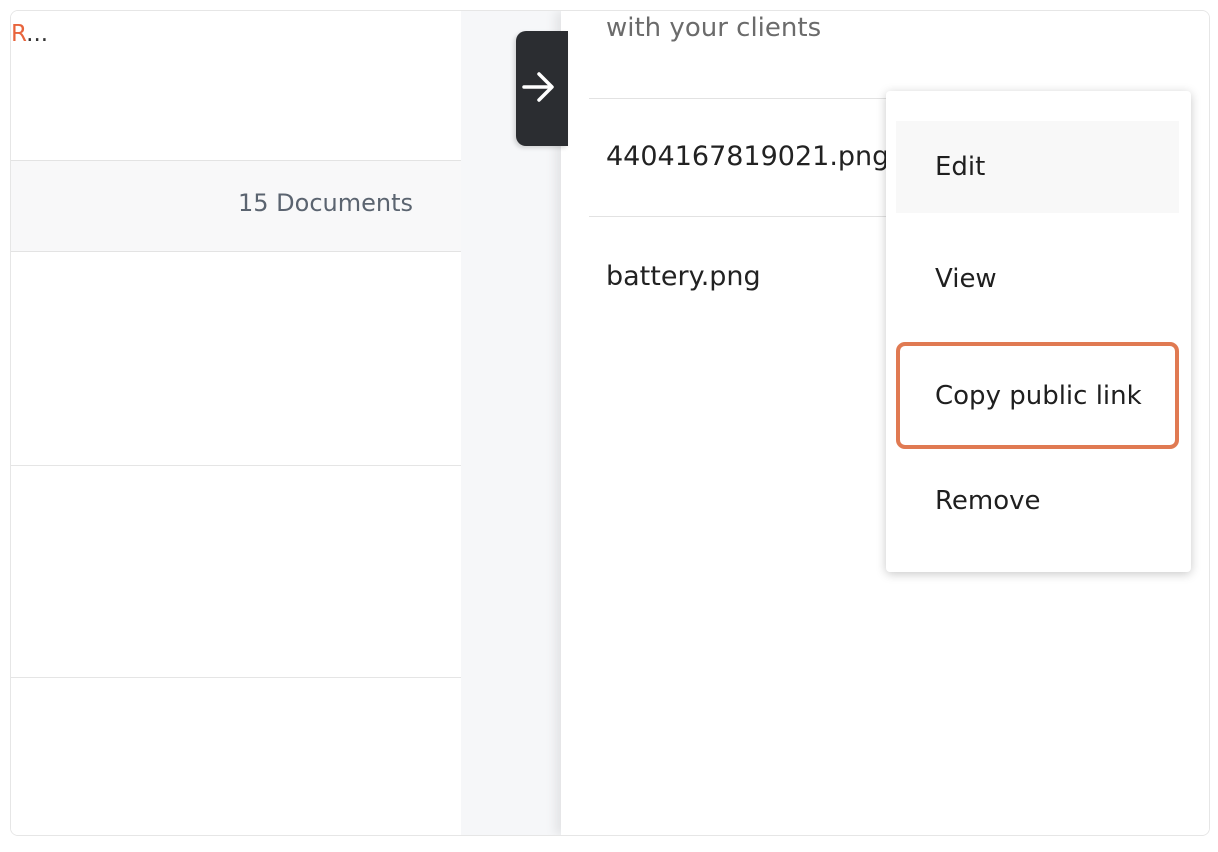 The width and height of the screenshot is (1218, 852). I want to click on menu-item-remove: Remove, so click(1037, 501).